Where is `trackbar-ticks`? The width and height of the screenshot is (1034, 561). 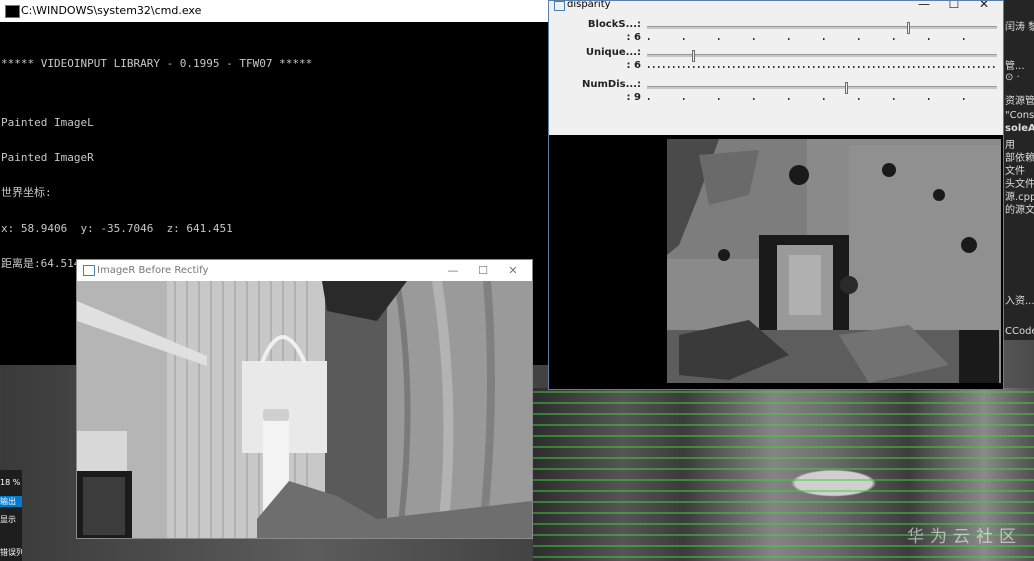
trackbar-ticks is located at coordinates (821, 67).